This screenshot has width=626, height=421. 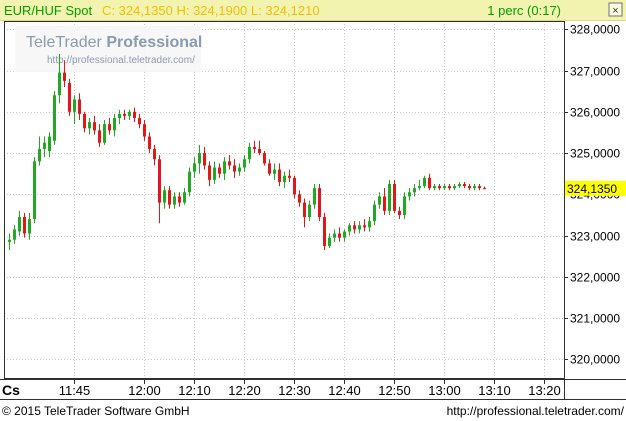 I want to click on y-tick-label: 327,0000, so click(x=595, y=72).